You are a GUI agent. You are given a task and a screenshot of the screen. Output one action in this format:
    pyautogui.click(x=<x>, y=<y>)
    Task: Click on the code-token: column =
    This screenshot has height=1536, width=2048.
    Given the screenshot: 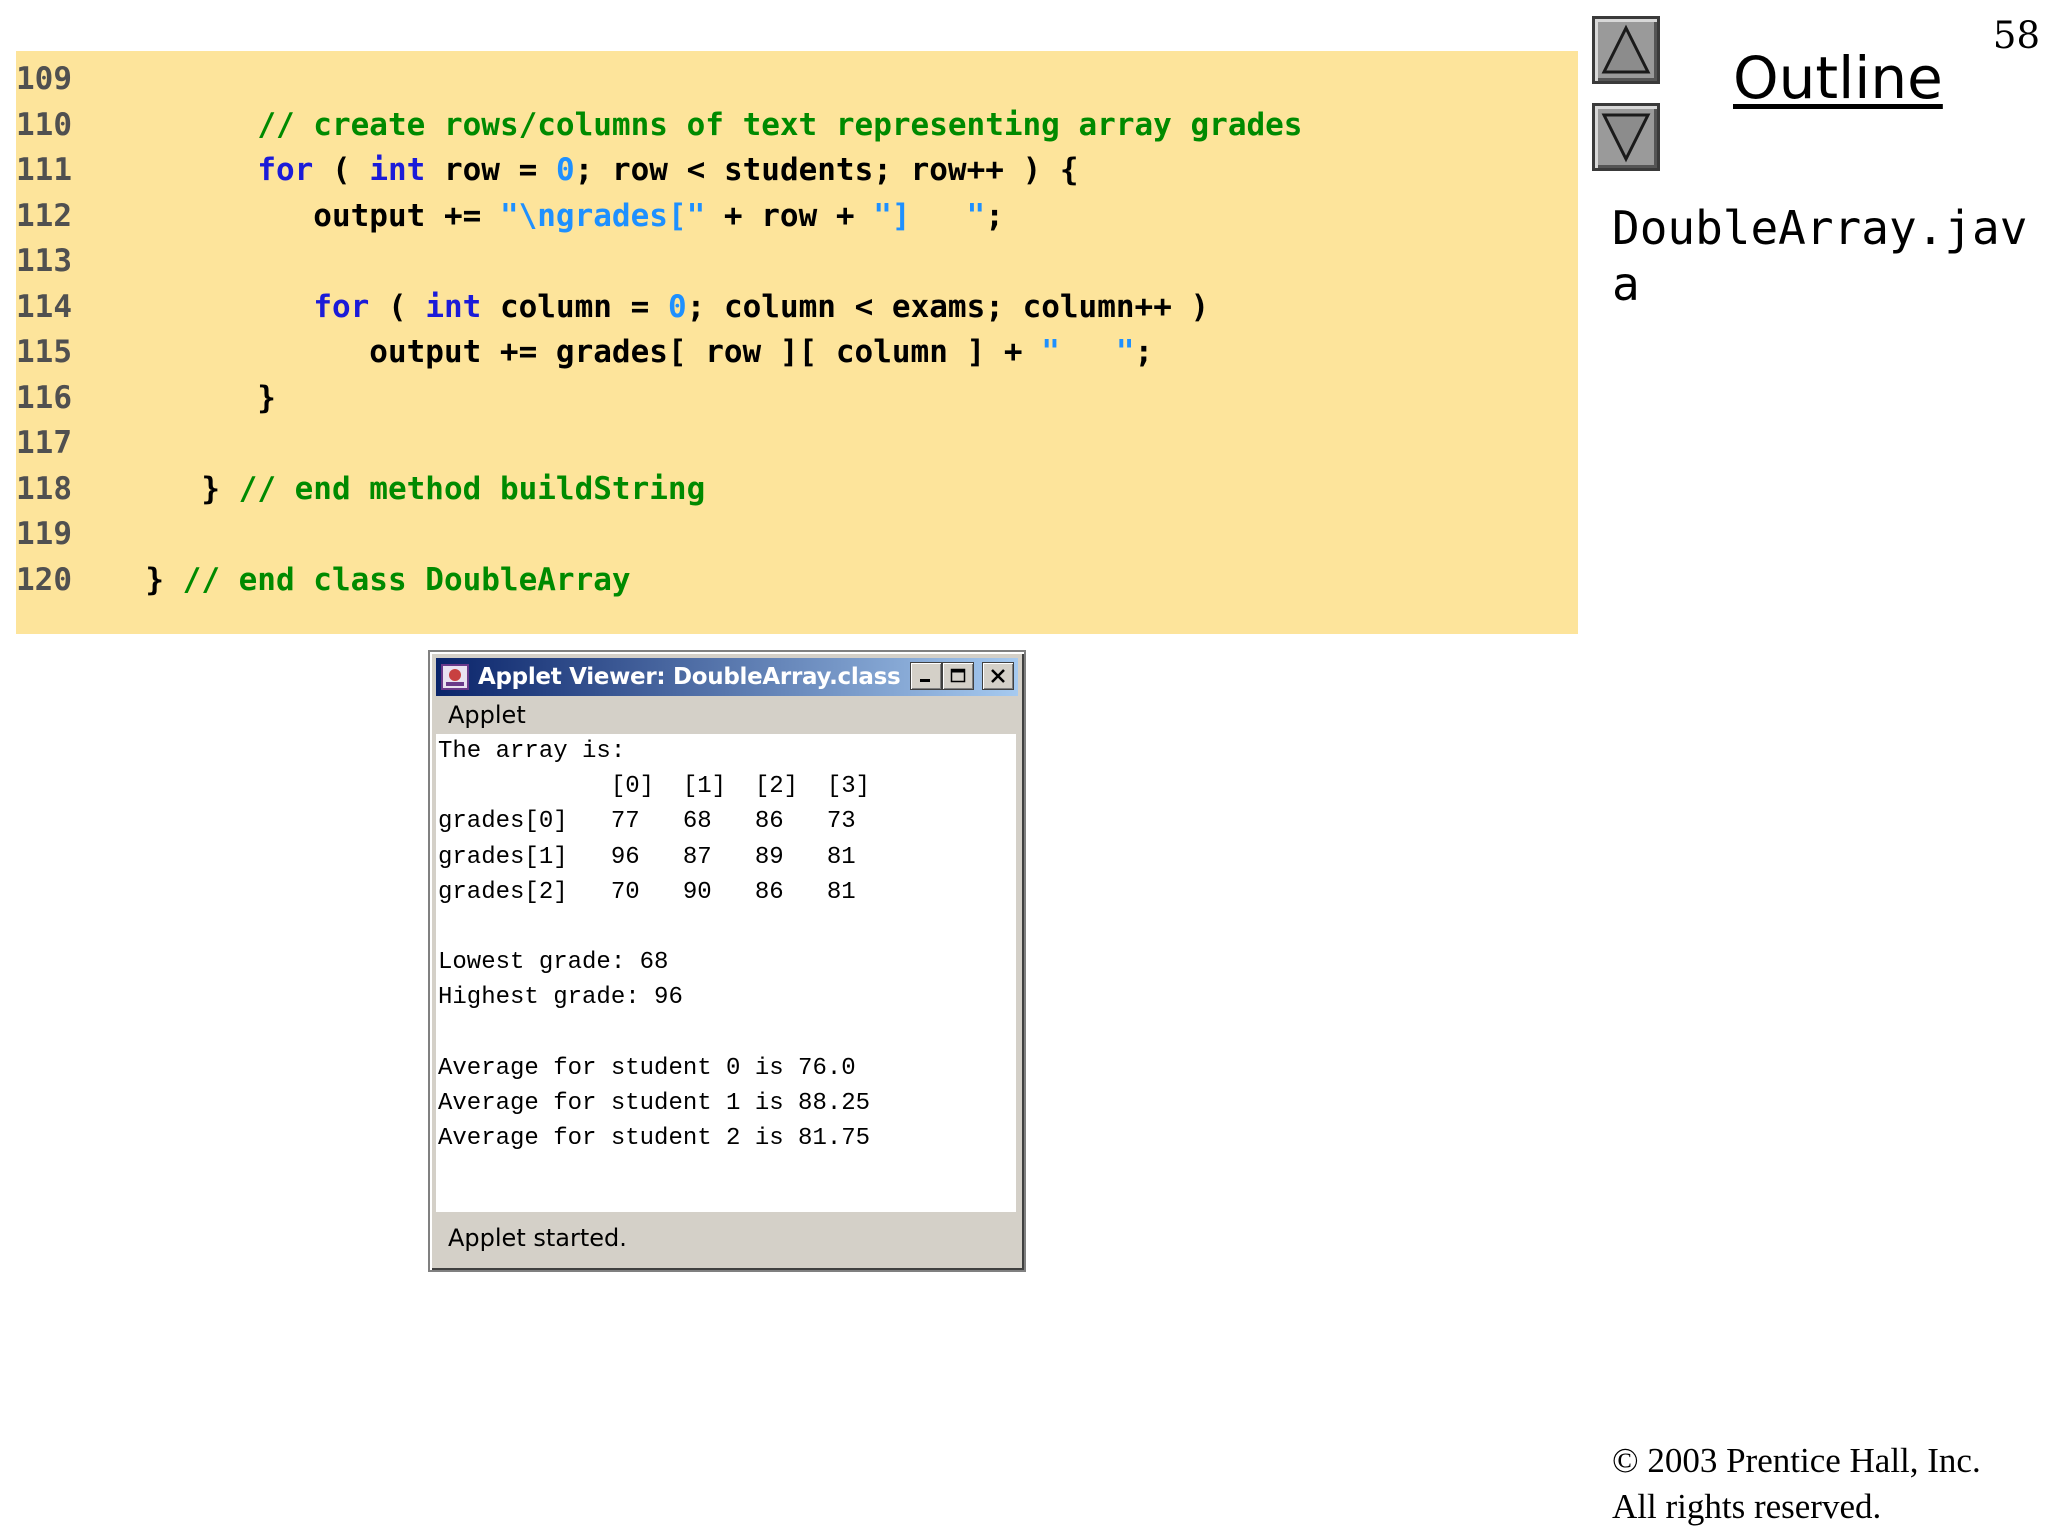 What is the action you would take?
    pyautogui.click(x=574, y=306)
    